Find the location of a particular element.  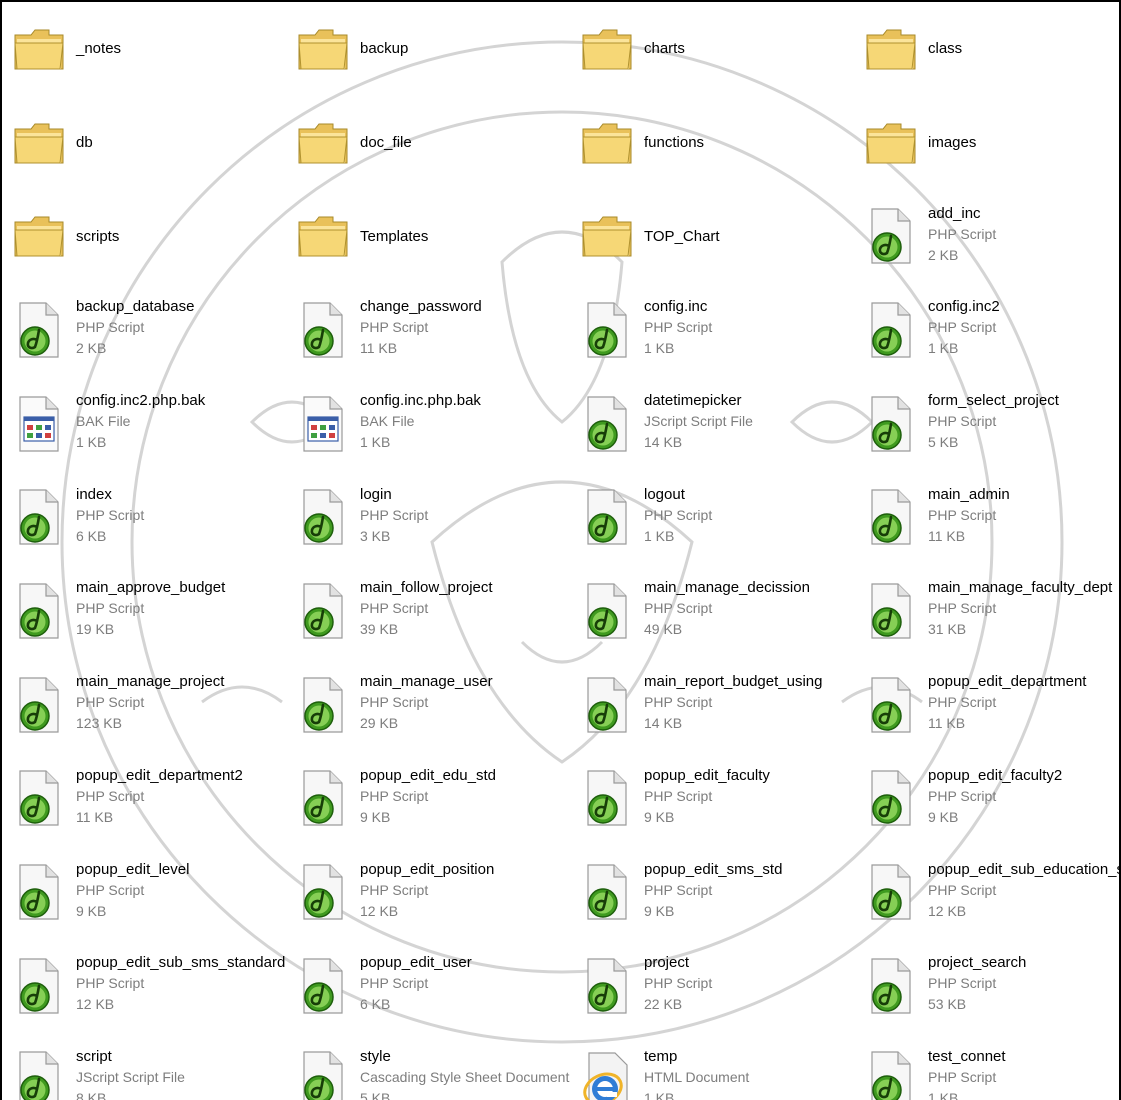

file-item: popup_edit_sms_std PHP Script 9 KB is located at coordinates (720, 892).